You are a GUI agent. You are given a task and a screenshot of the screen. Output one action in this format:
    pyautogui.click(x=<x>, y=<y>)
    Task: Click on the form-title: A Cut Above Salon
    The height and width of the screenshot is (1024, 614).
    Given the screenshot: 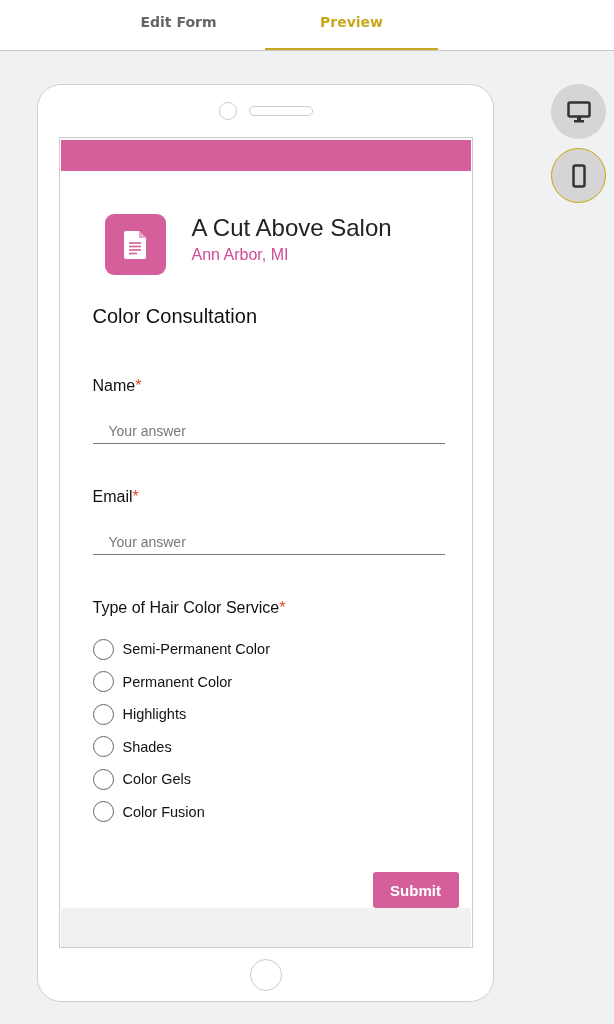 What is the action you would take?
    pyautogui.click(x=291, y=227)
    